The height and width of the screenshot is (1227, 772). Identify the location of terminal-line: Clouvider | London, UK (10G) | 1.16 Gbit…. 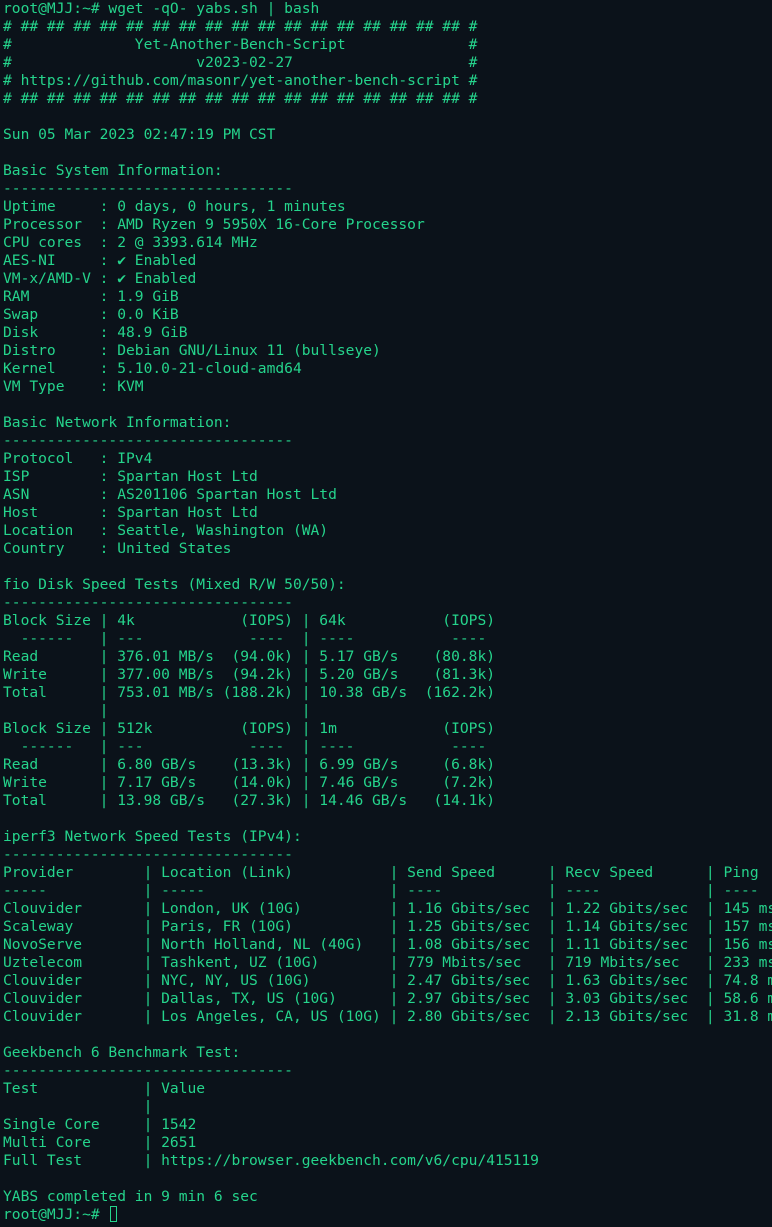
(387, 908).